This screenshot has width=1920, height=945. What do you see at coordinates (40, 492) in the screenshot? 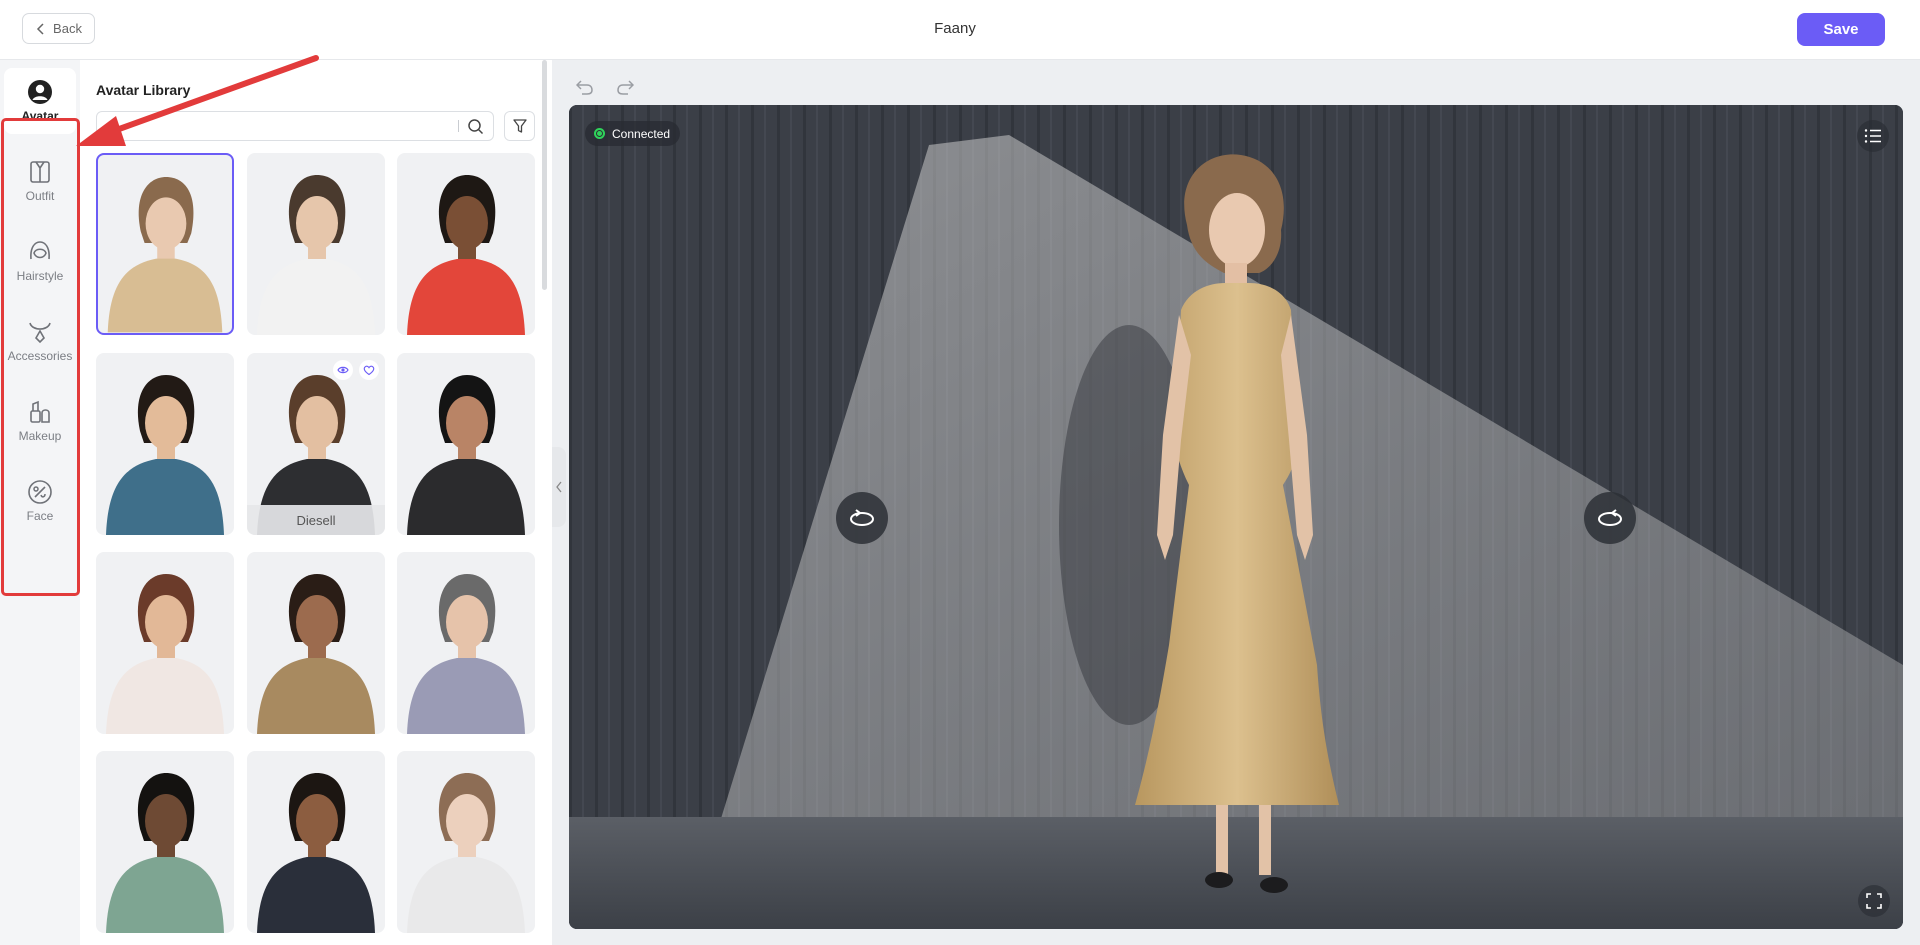
I see `face-icon` at bounding box center [40, 492].